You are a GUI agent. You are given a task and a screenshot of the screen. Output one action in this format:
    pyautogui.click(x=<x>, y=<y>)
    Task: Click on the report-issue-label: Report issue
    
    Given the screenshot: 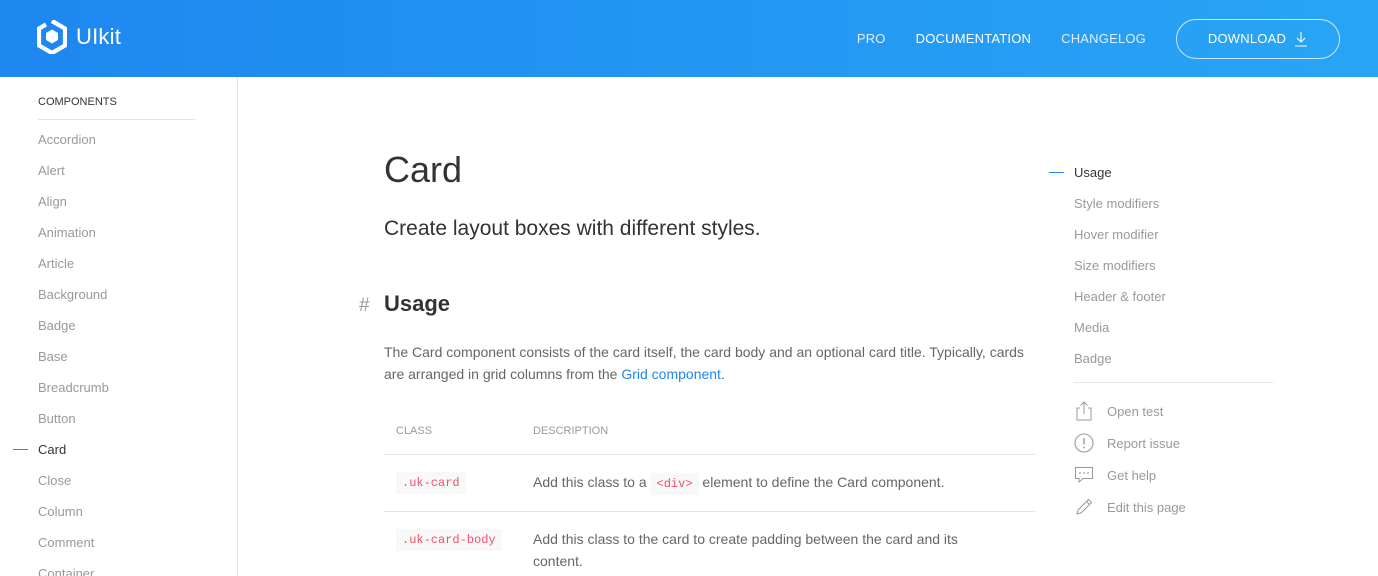 What is the action you would take?
    pyautogui.click(x=1143, y=443)
    